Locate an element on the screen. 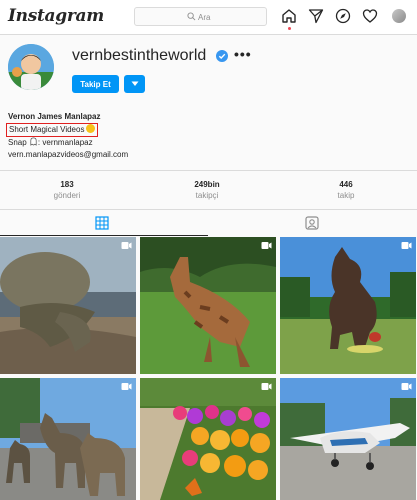  home-icon is located at coordinates (289, 16).